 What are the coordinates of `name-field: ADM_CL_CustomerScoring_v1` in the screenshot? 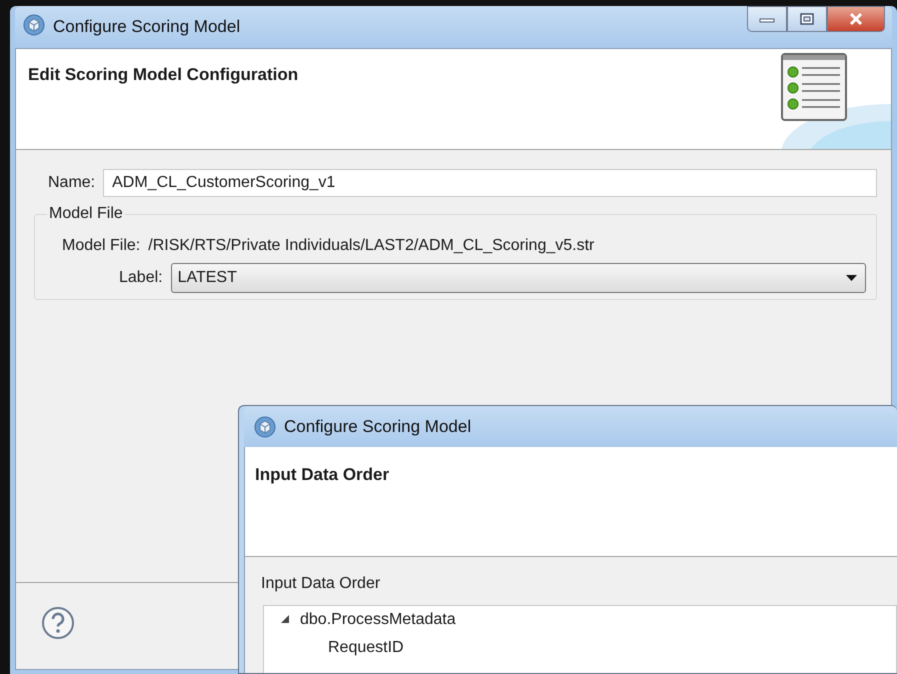 It's located at (490, 183).